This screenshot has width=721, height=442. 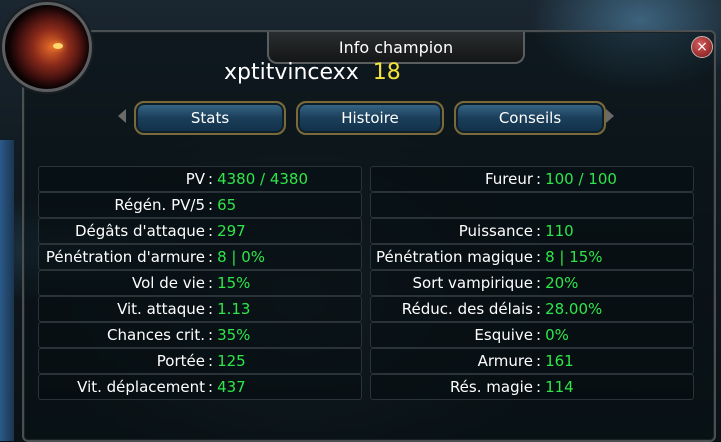 I want to click on stat-value: 20%, so click(x=562, y=283).